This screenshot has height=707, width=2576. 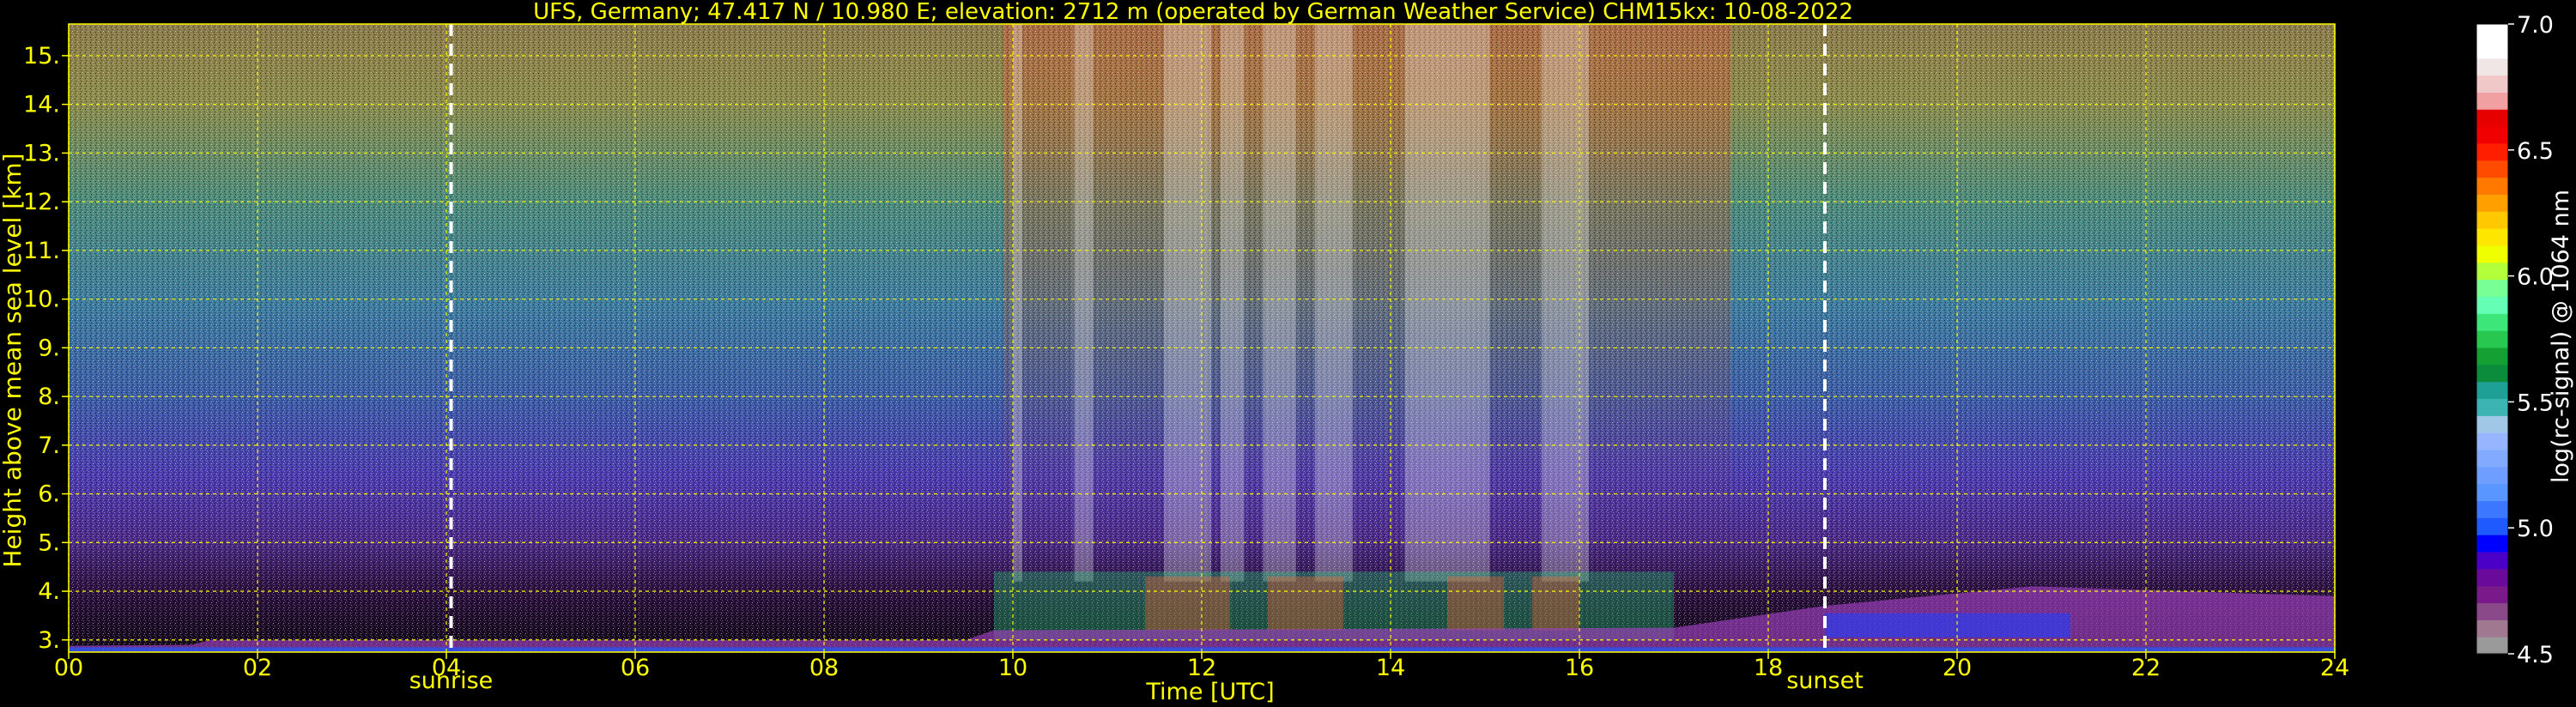 What do you see at coordinates (2515, 340) in the screenshot?
I see `colorbar: 4.55.05.56.06.57.0` at bounding box center [2515, 340].